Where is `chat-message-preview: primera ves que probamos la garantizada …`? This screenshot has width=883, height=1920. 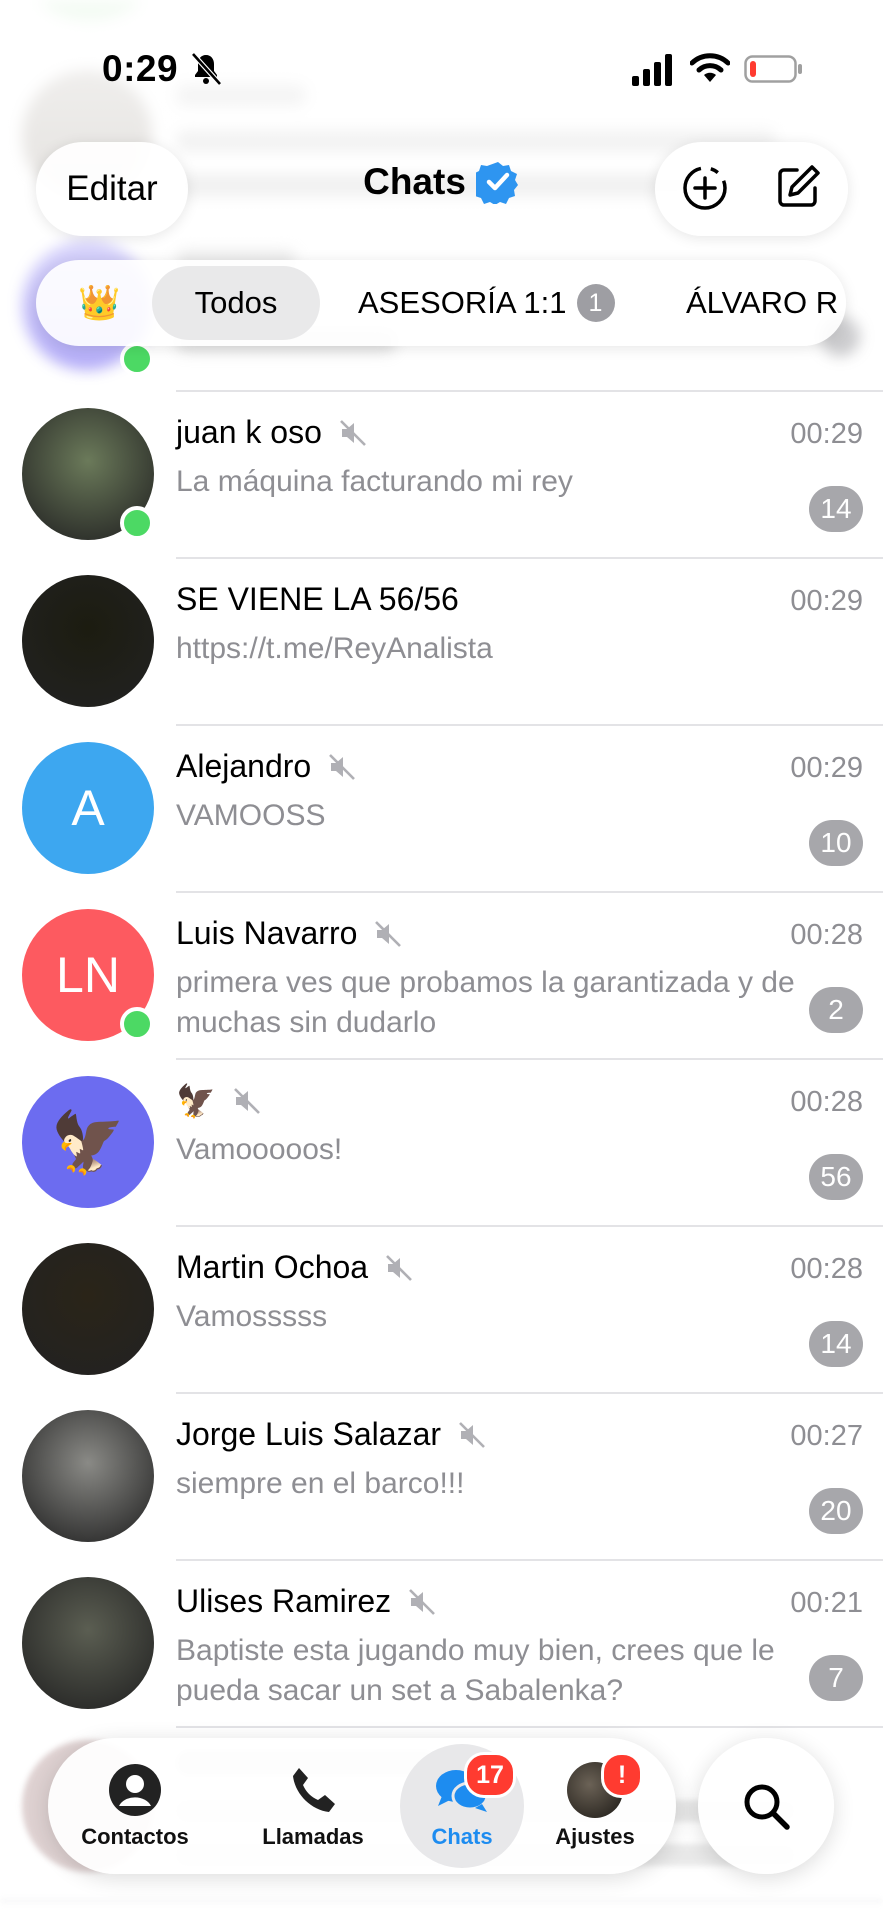
chat-message-preview: primera ves que probamos la garantizada … is located at coordinates (485, 1002).